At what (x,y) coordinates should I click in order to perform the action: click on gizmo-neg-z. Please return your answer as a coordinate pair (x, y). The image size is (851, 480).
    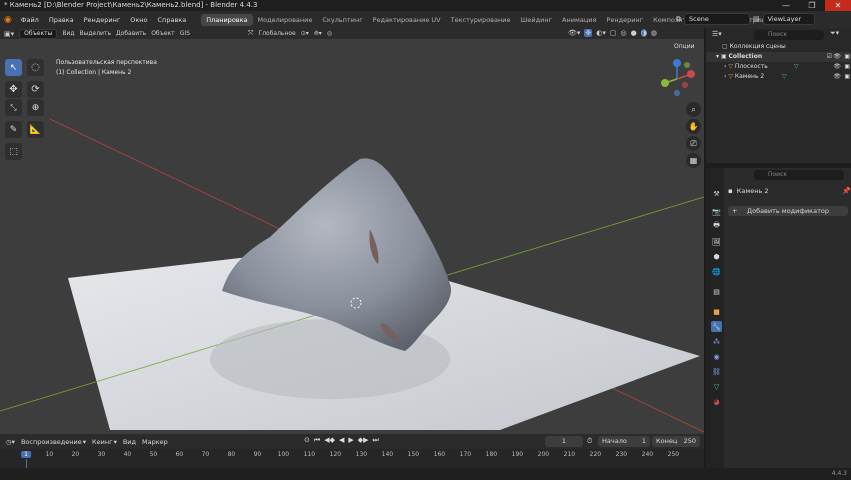
    Looking at the image, I should click on (677, 93).